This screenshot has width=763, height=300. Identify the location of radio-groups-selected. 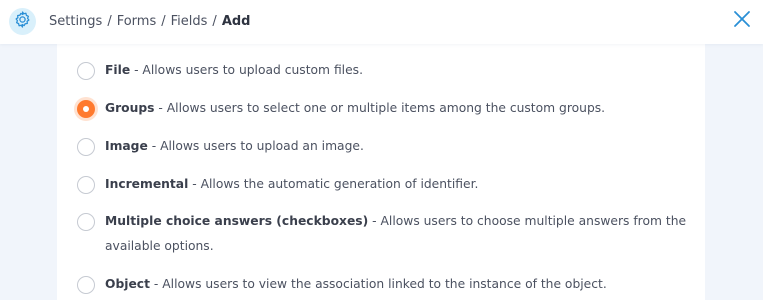
(86, 109).